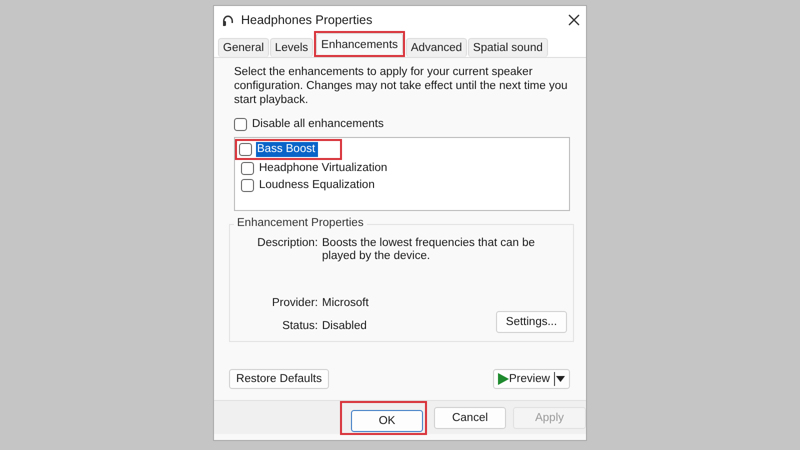  Describe the element at coordinates (346, 303) in the screenshot. I see `provider-value: Microsoft` at that location.